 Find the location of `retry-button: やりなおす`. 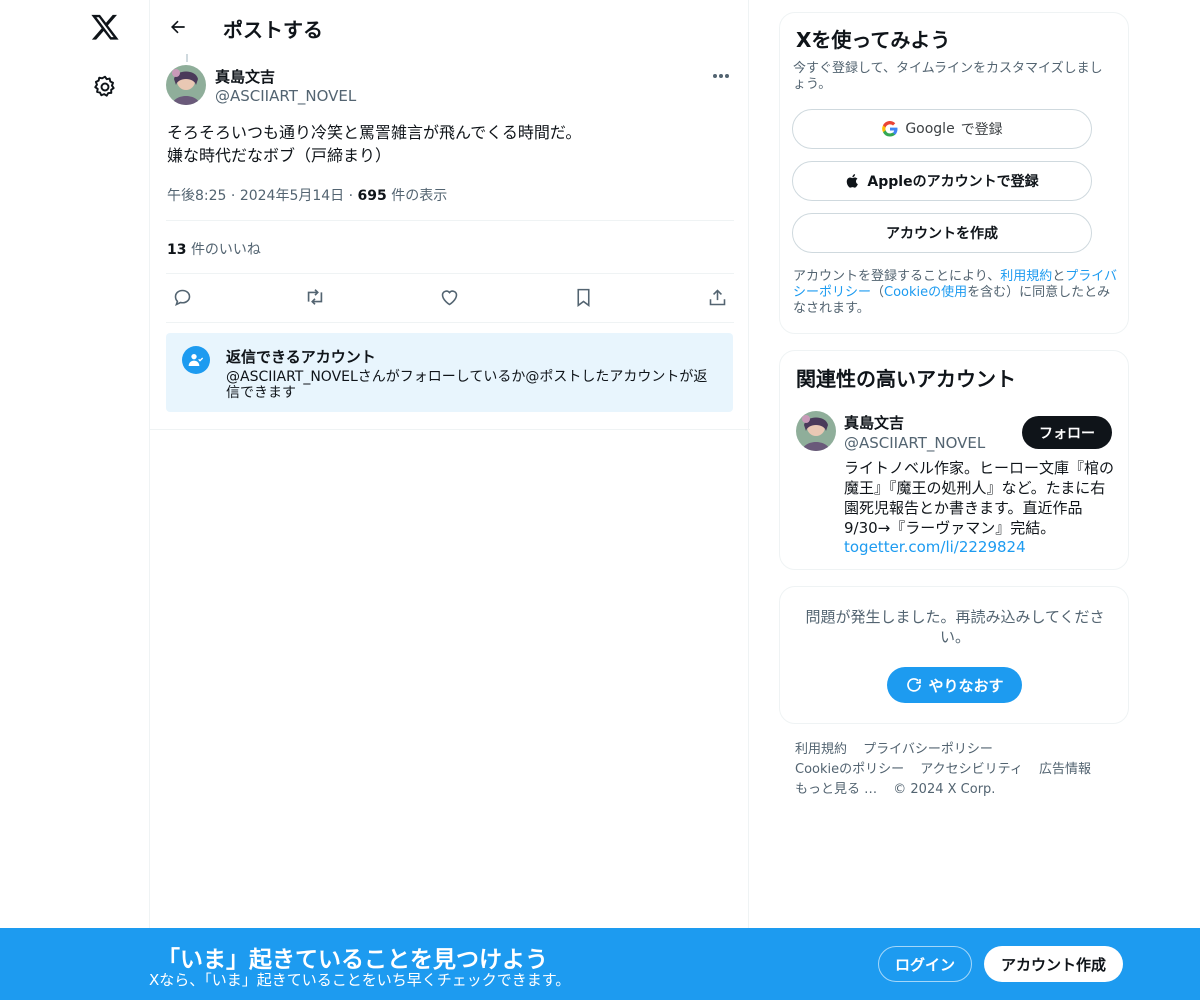

retry-button: やりなおす is located at coordinates (954, 685).